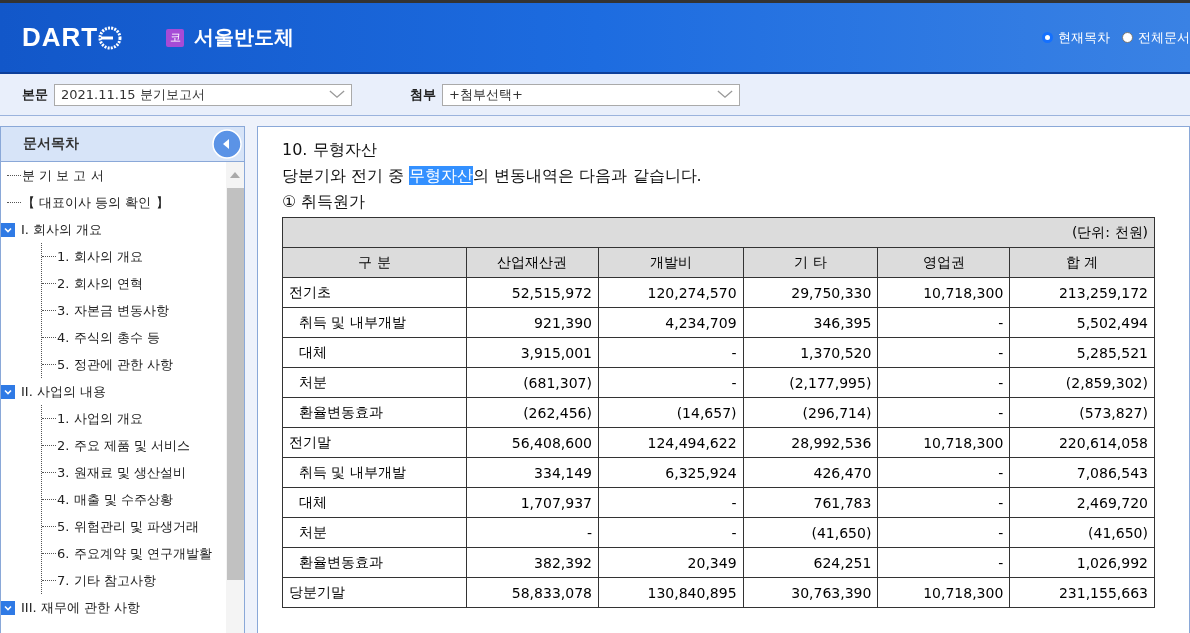 The height and width of the screenshot is (633, 1190). I want to click on tree-item: 3. 원재료 및 생산설비, so click(121, 472).